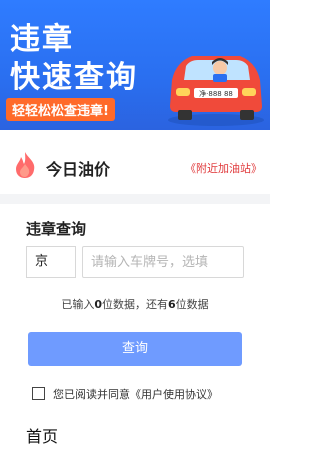 The width and height of the screenshot is (320, 450). I want to click on input-progress-hint: 已输入0位数据，还有6位数据, so click(135, 304).